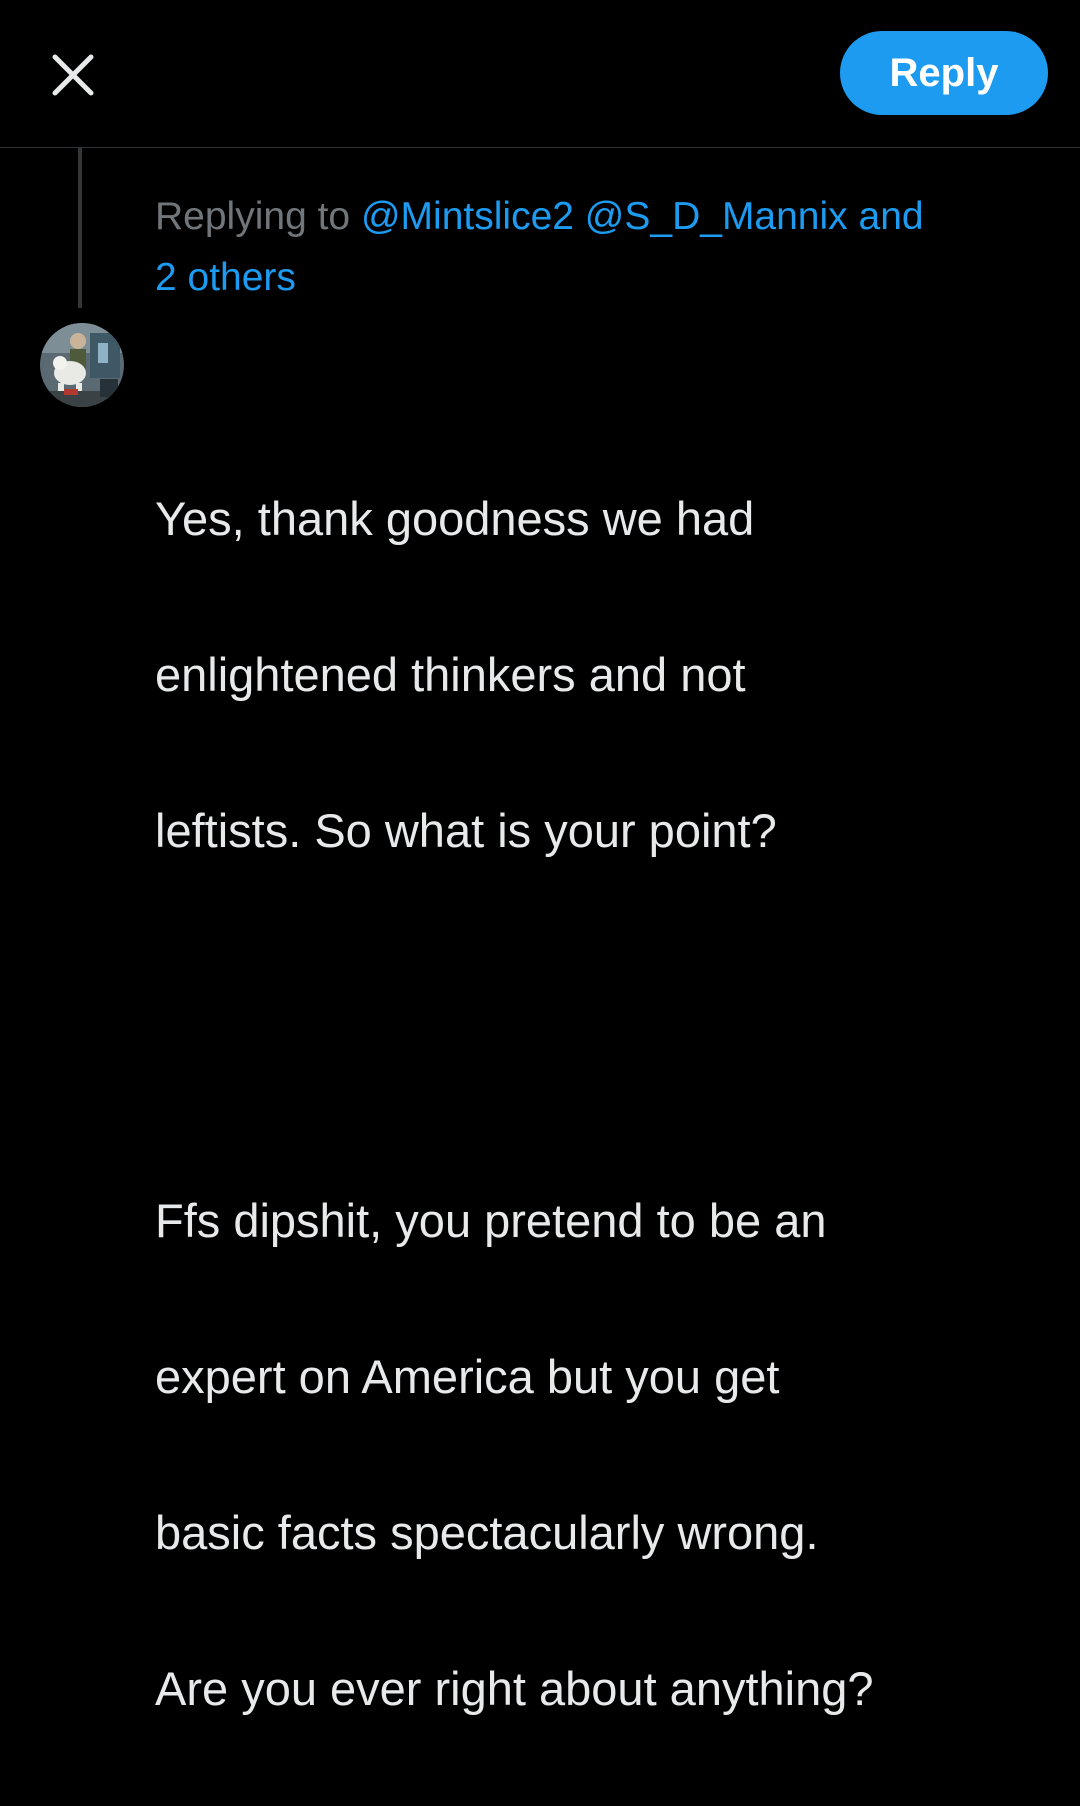 The width and height of the screenshot is (1080, 1806). Describe the element at coordinates (225, 277) in the screenshot. I see `others-link: 2 others` at that location.